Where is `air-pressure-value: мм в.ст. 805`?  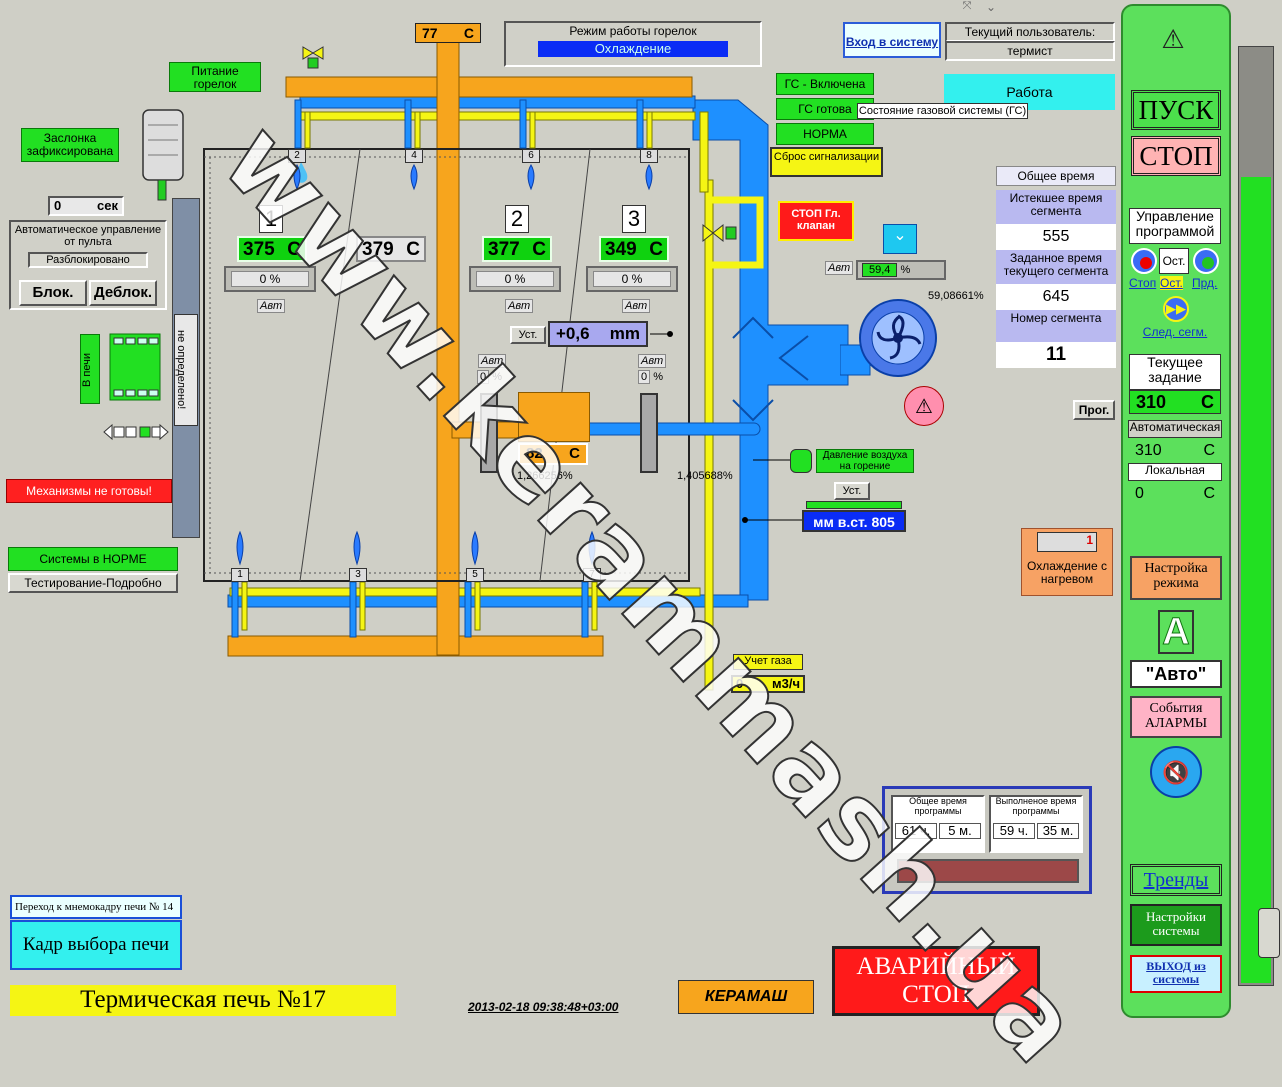
air-pressure-value: мм в.ст. 805 is located at coordinates (854, 521).